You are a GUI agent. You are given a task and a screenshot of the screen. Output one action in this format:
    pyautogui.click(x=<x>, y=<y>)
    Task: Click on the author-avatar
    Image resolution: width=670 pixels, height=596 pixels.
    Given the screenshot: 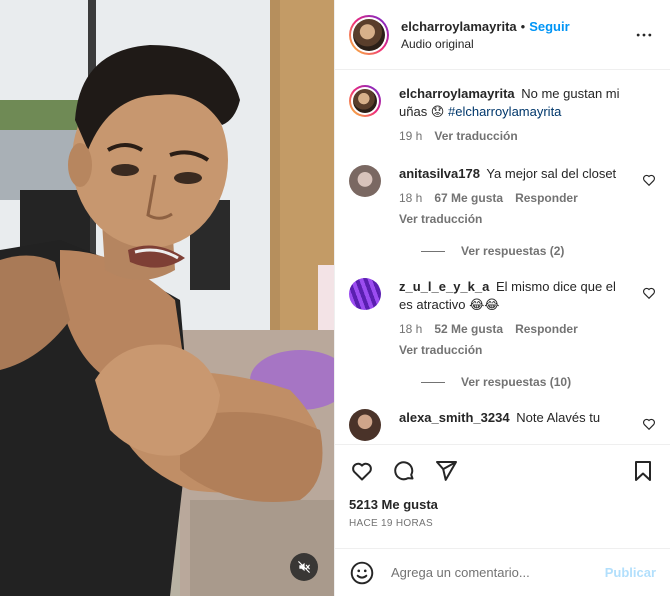 What is the action you would take?
    pyautogui.click(x=369, y=34)
    